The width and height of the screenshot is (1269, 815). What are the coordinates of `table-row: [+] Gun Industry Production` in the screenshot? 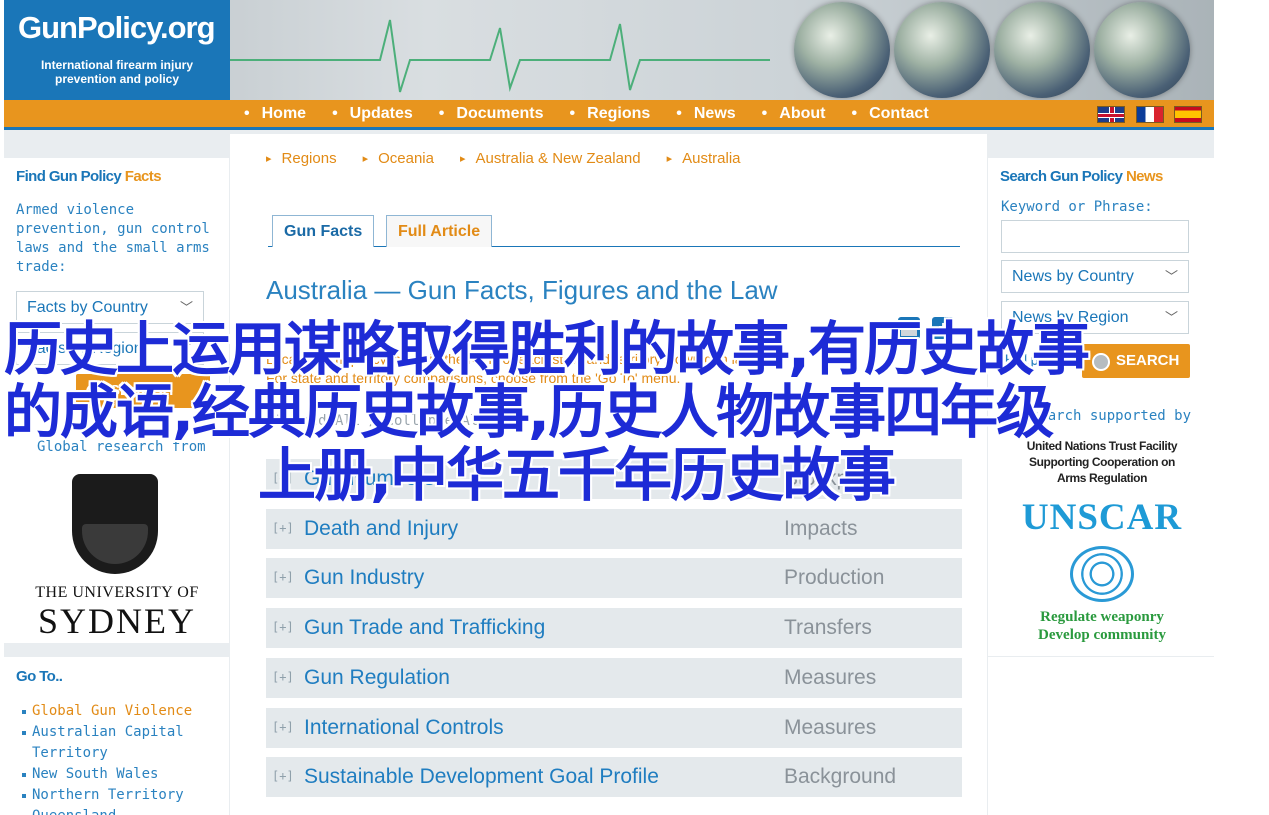 It's located at (614, 578).